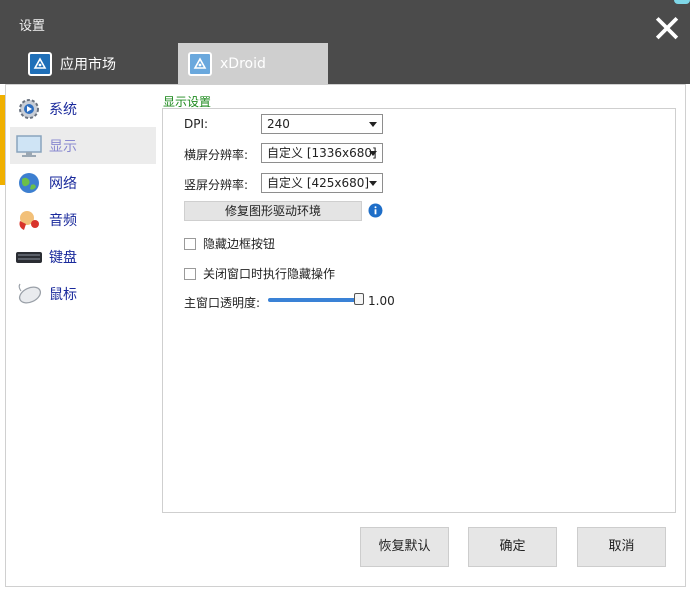 The width and height of the screenshot is (690, 591). Describe the element at coordinates (83, 219) in the screenshot. I see `sidebar-item-audio: 音频` at that location.